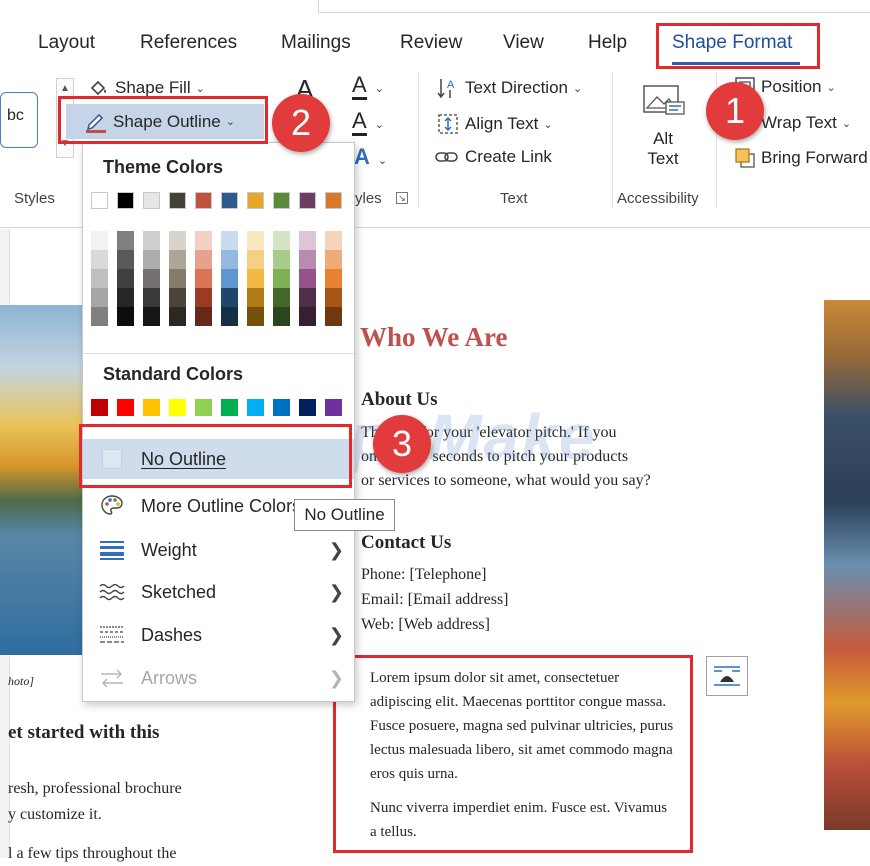  Describe the element at coordinates (146, 88) in the screenshot. I see `shape-fill-button: Shape Fill ⌄` at that location.